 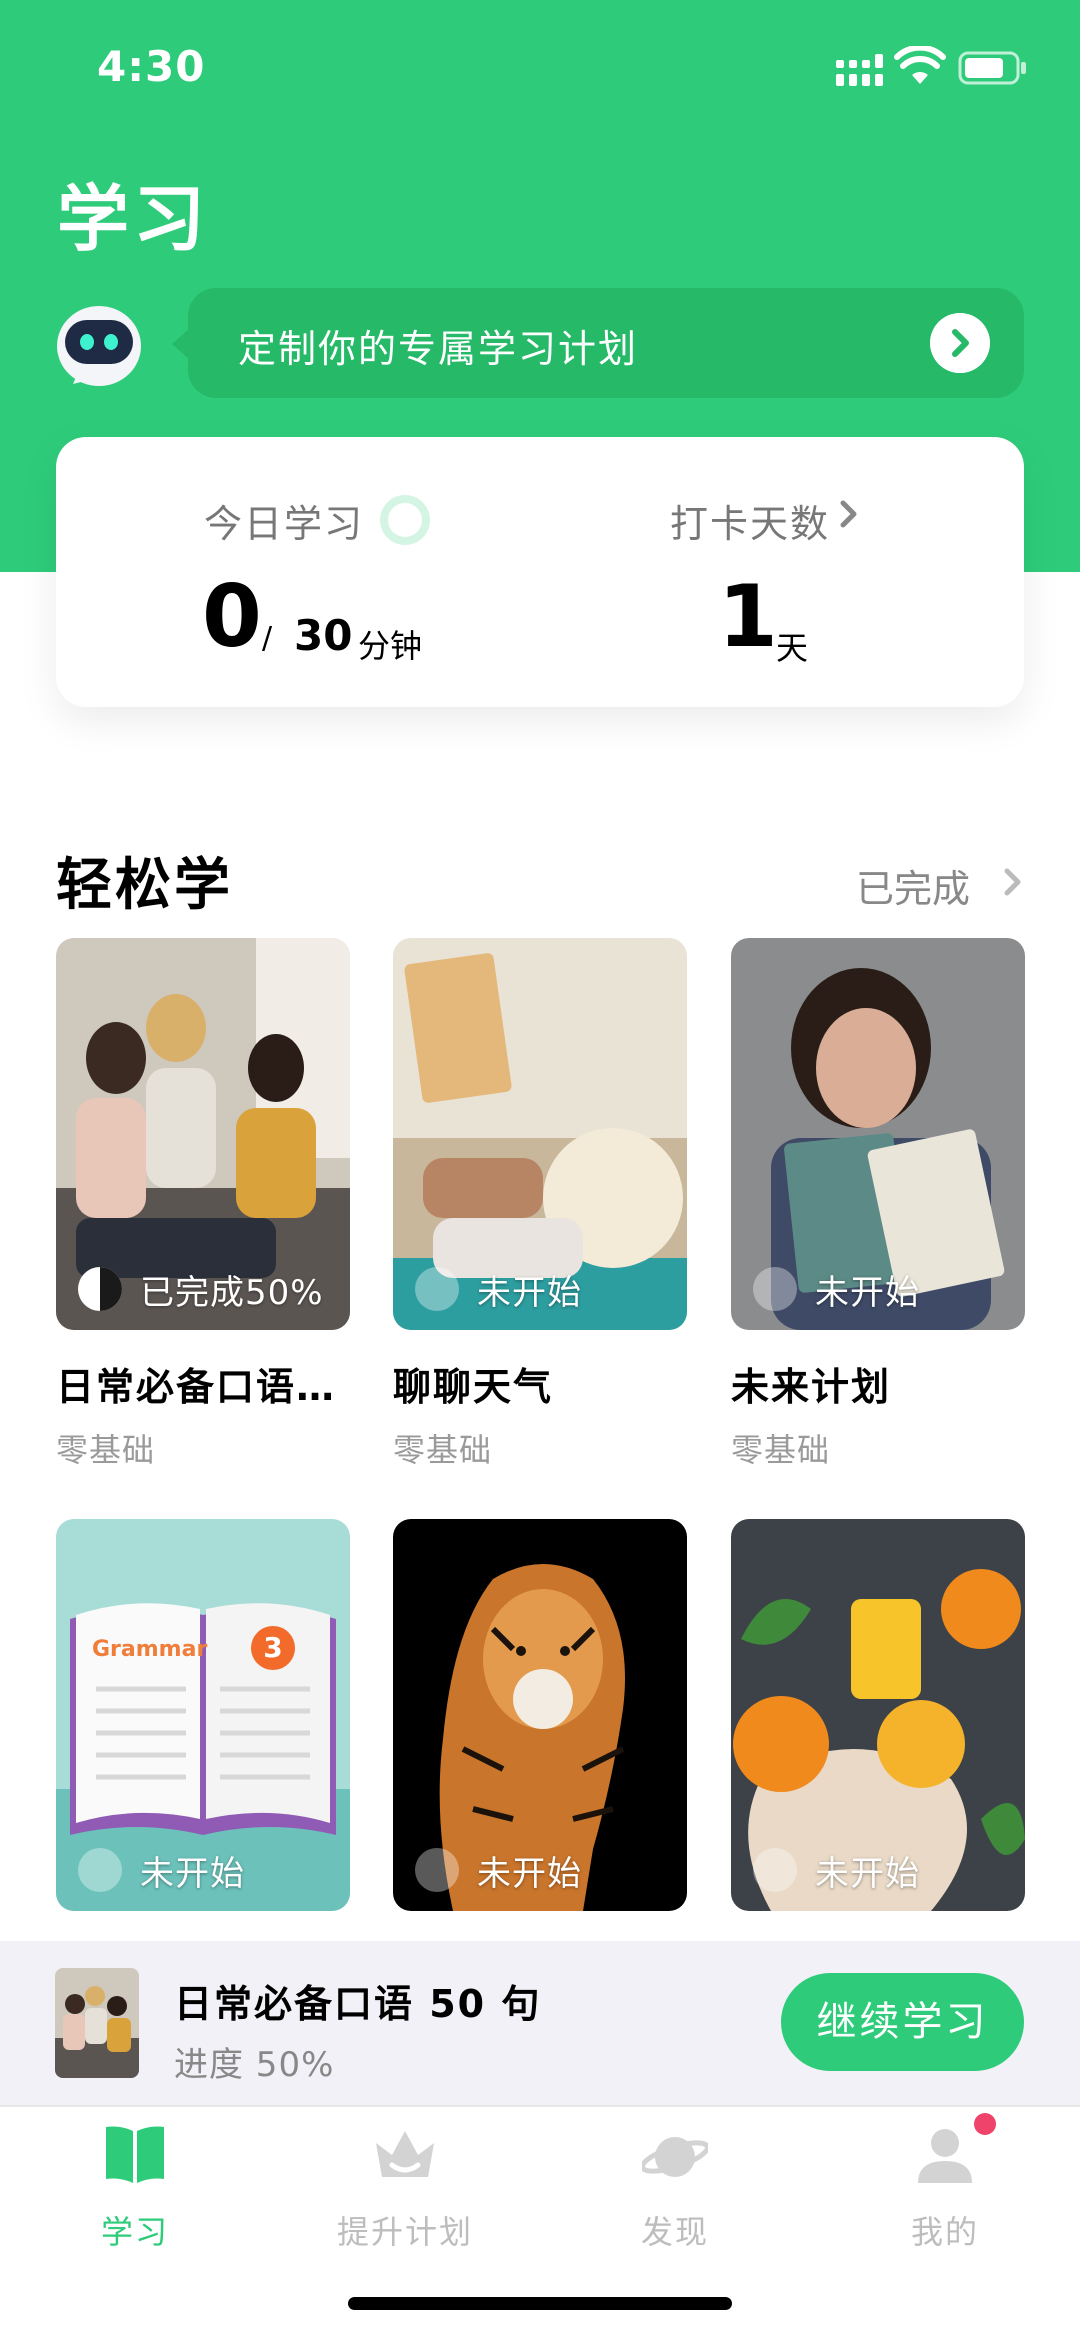 What do you see at coordinates (254, 2065) in the screenshot?
I see `continue-course-progress: 进度 50%` at bounding box center [254, 2065].